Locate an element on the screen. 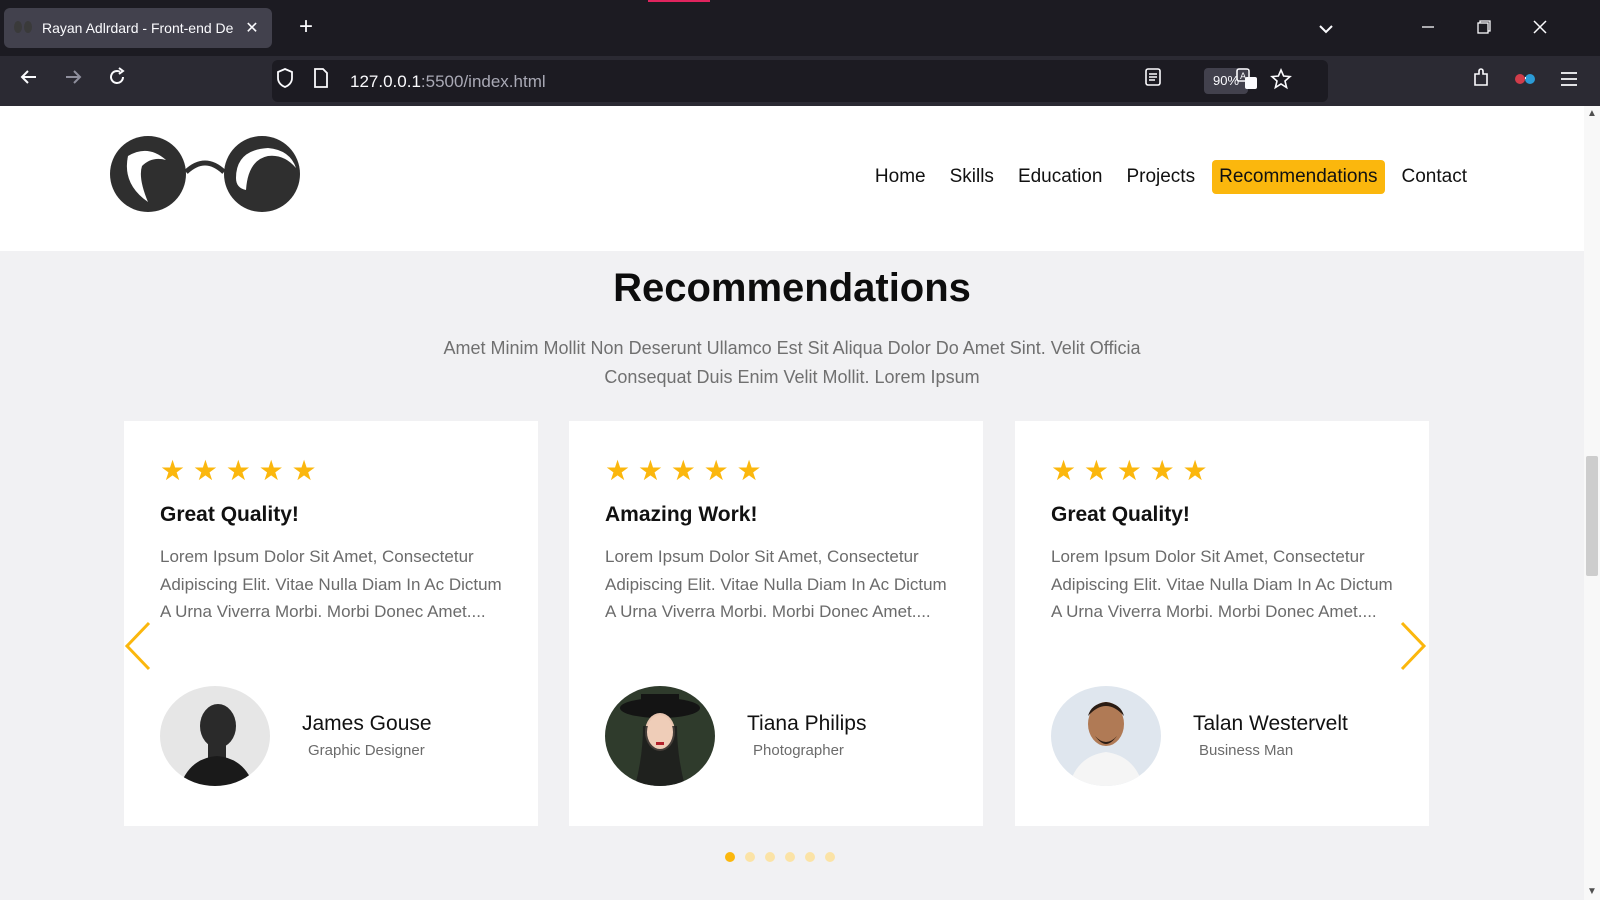 This screenshot has width=1600, height=900. minimize-icon is located at coordinates (1428, 28).